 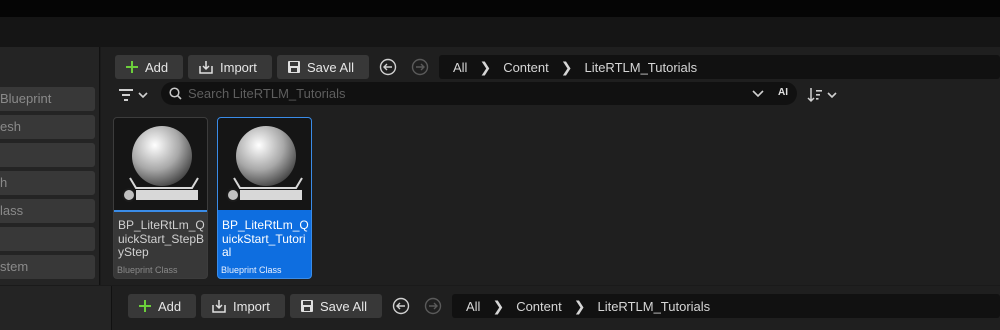 I want to click on filter-item: stem, so click(x=47, y=267).